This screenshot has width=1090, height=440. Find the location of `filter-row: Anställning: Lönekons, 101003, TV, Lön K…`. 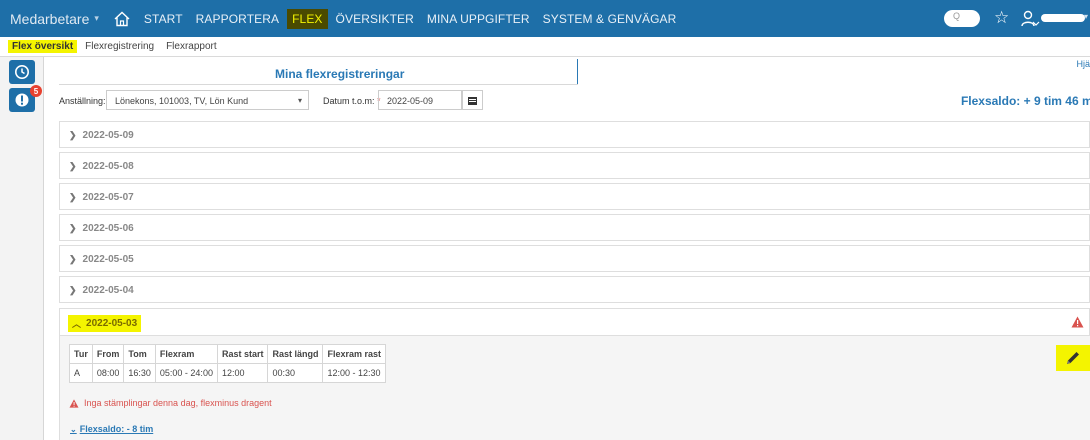

filter-row: Anställning: Lönekons, 101003, TV, Lön K… is located at coordinates (567, 101).